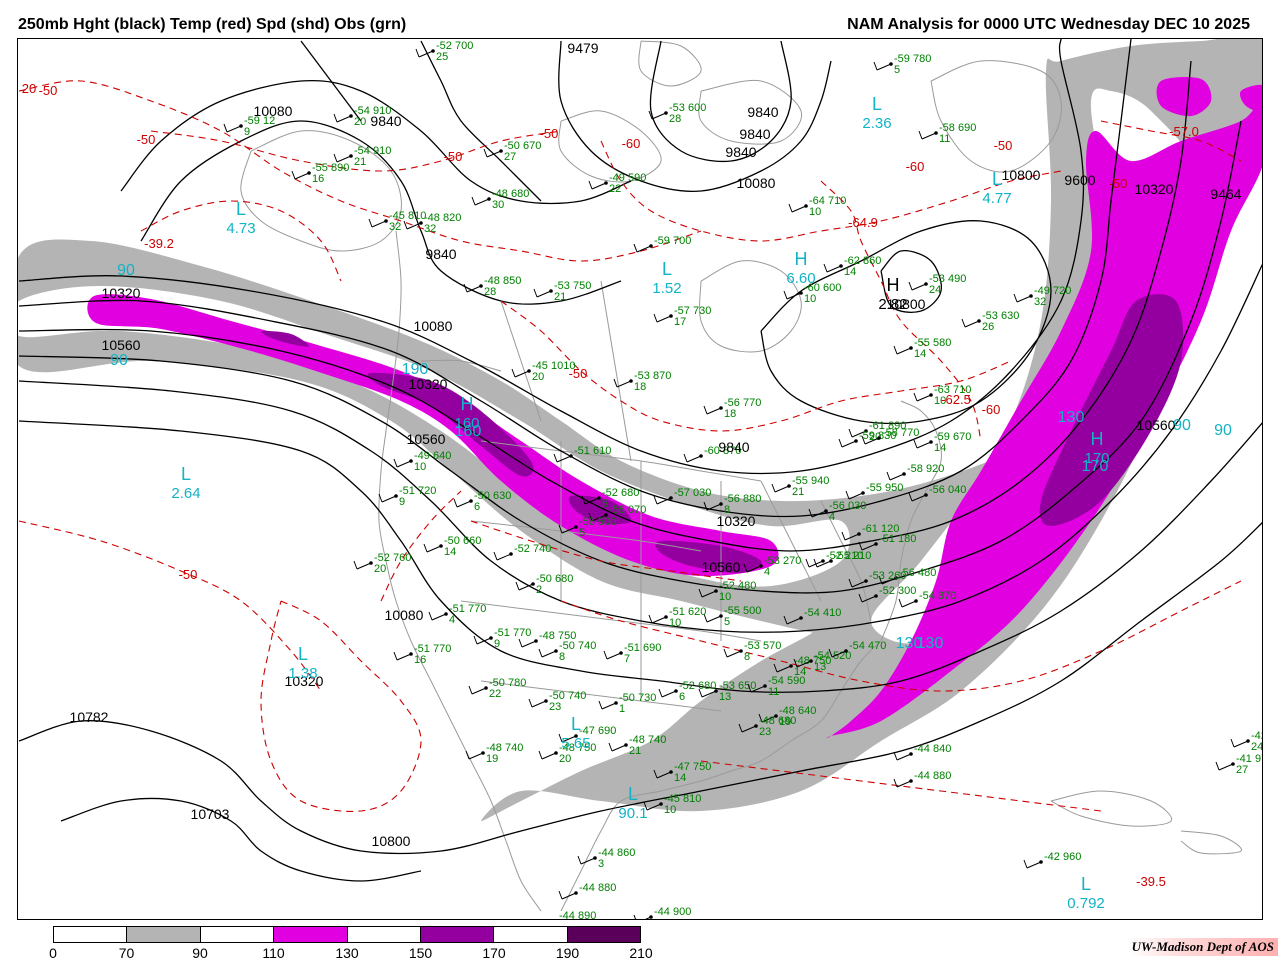  What do you see at coordinates (159, 243) in the screenshot?
I see `temperature-label: -39.2` at bounding box center [159, 243].